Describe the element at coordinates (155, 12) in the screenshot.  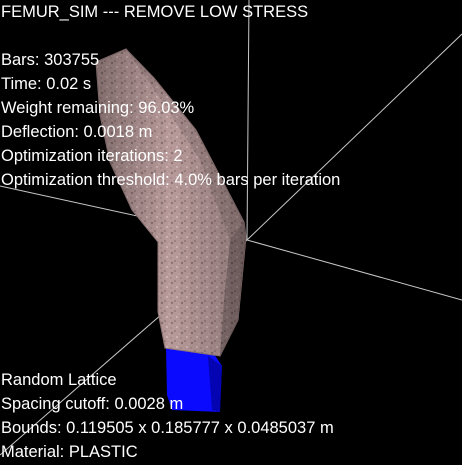
I see `simulation-title: FEMUR_SIM --- REMOVE LOW STRESS` at that location.